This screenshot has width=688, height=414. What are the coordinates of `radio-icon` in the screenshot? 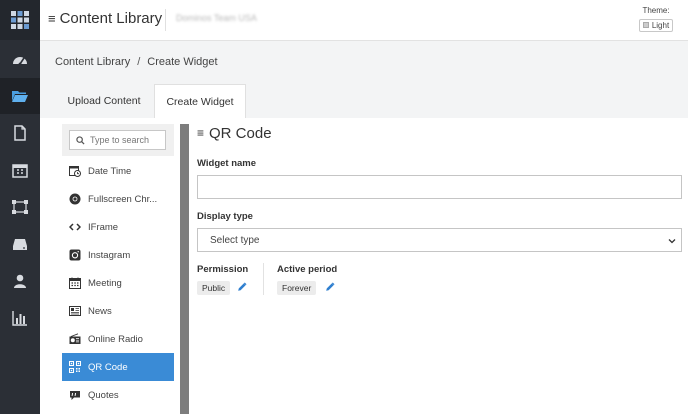 It's located at (75, 338).